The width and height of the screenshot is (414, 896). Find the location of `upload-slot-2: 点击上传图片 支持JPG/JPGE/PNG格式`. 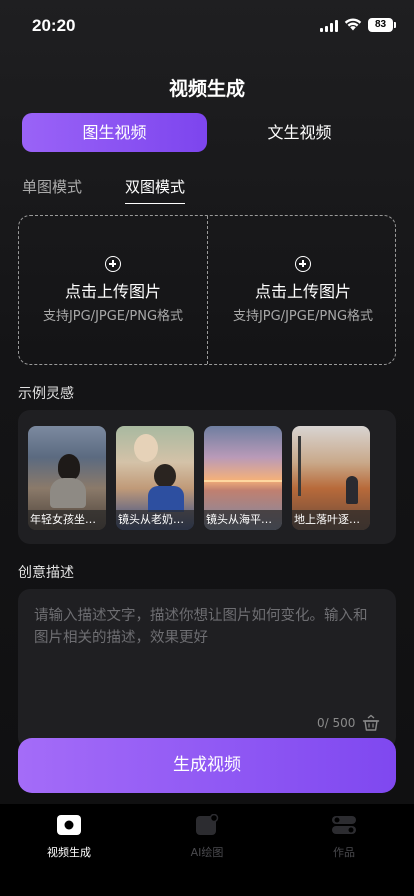

upload-slot-2: 点击上传图片 支持JPG/JPGE/PNG格式 is located at coordinates (303, 290).